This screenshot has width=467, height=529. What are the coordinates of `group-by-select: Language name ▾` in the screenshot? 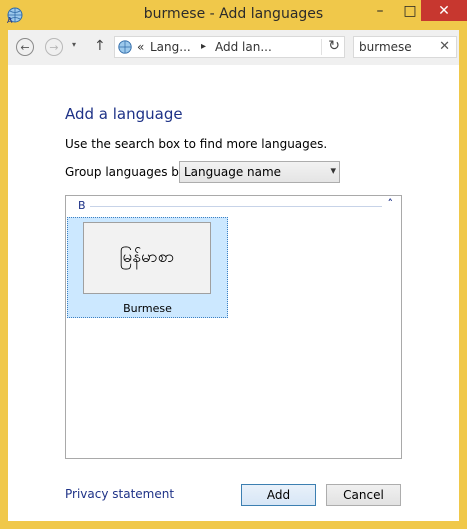 It's located at (259, 172).